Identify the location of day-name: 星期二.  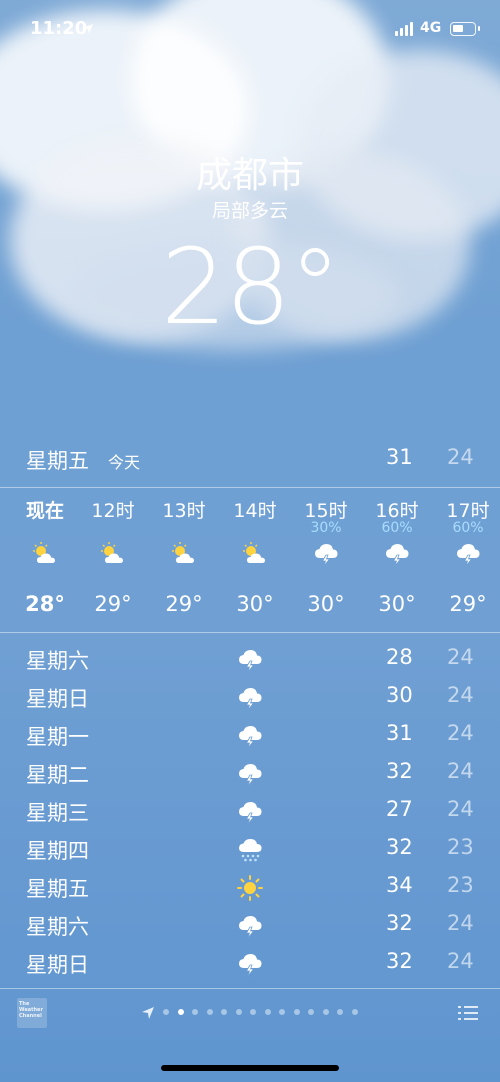
(57, 775).